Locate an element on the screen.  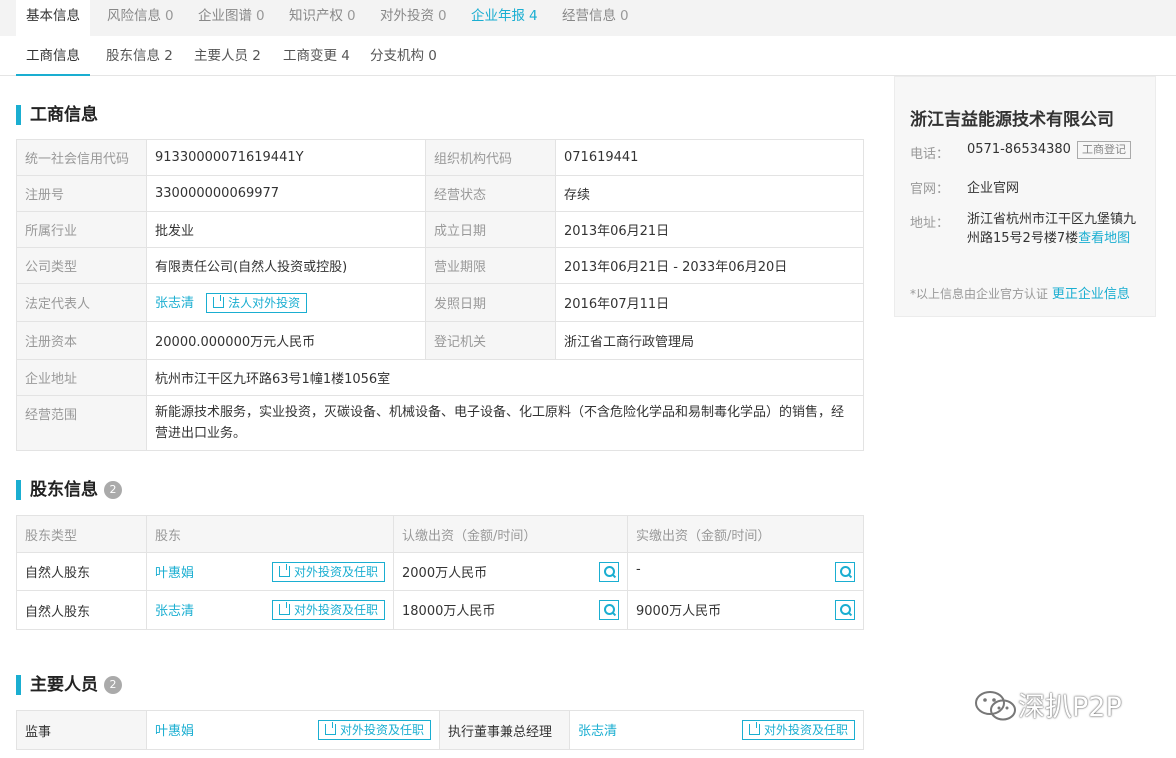
legal-rep-investment-button: 法人对外投资 is located at coordinates (257, 303).